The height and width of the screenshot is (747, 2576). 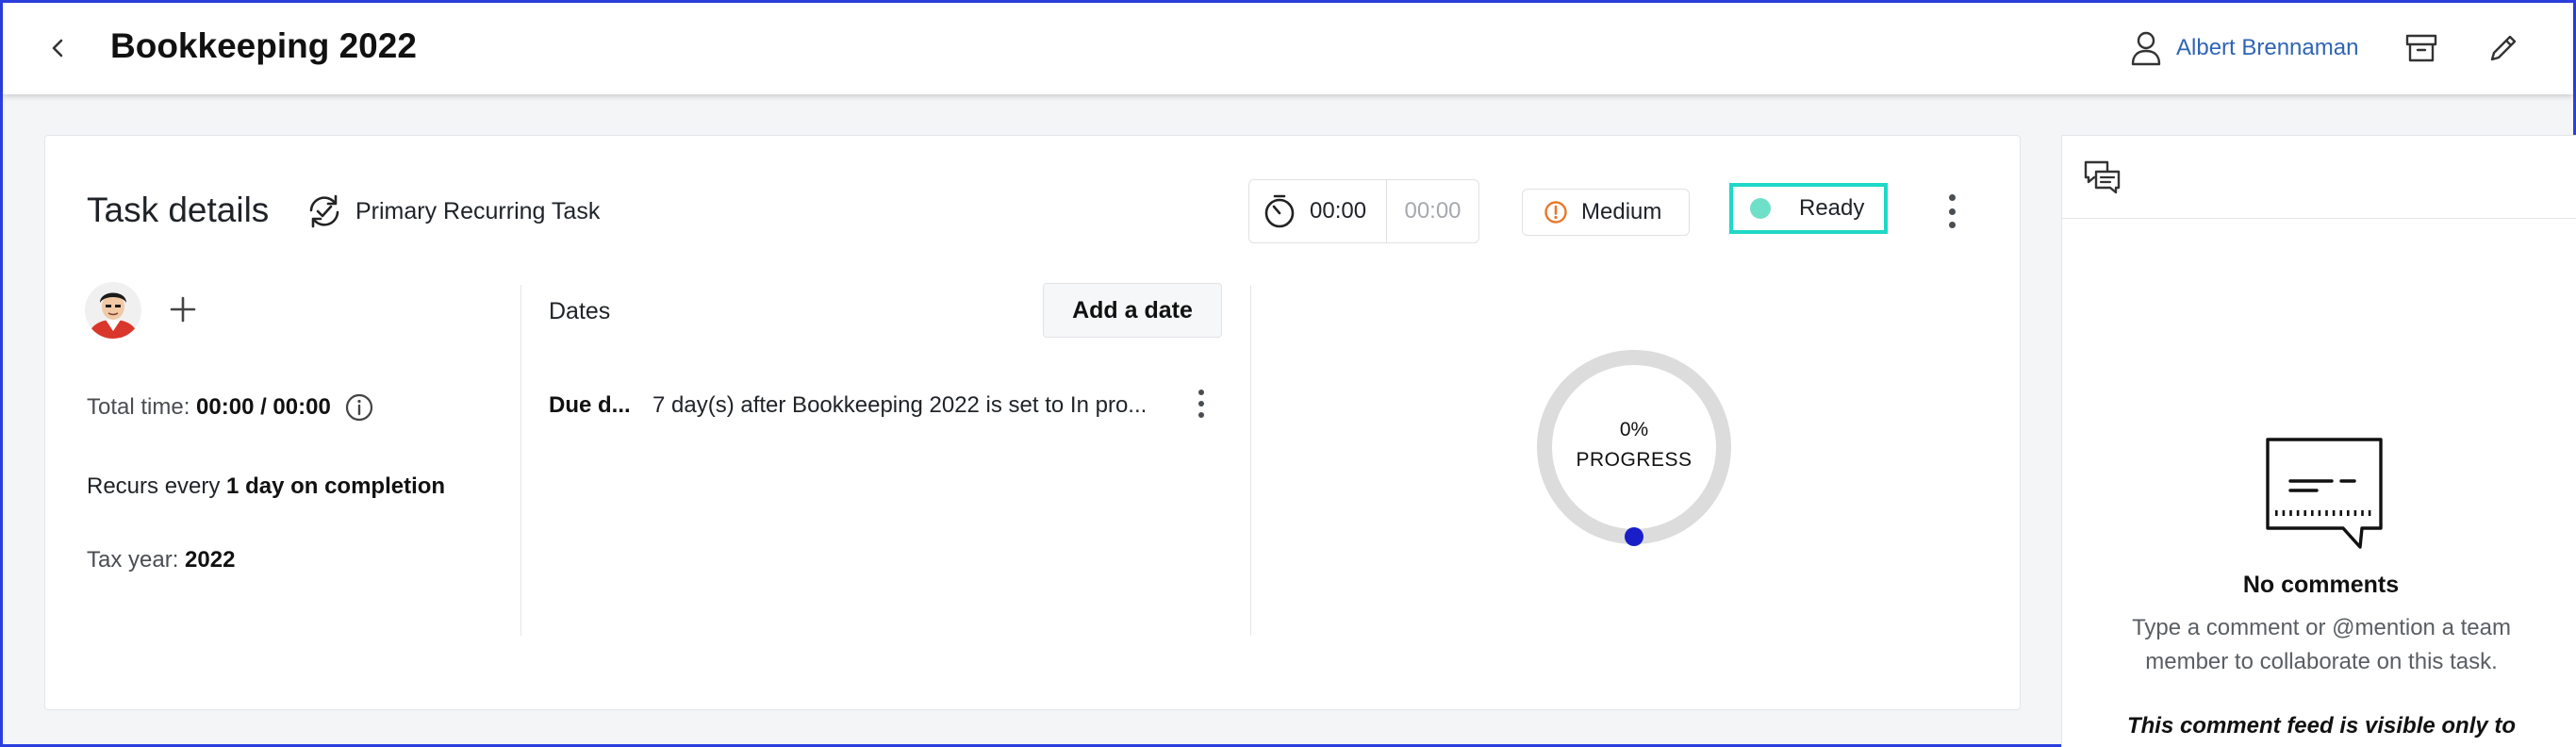 What do you see at coordinates (324, 211) in the screenshot?
I see `recurring-icon` at bounding box center [324, 211].